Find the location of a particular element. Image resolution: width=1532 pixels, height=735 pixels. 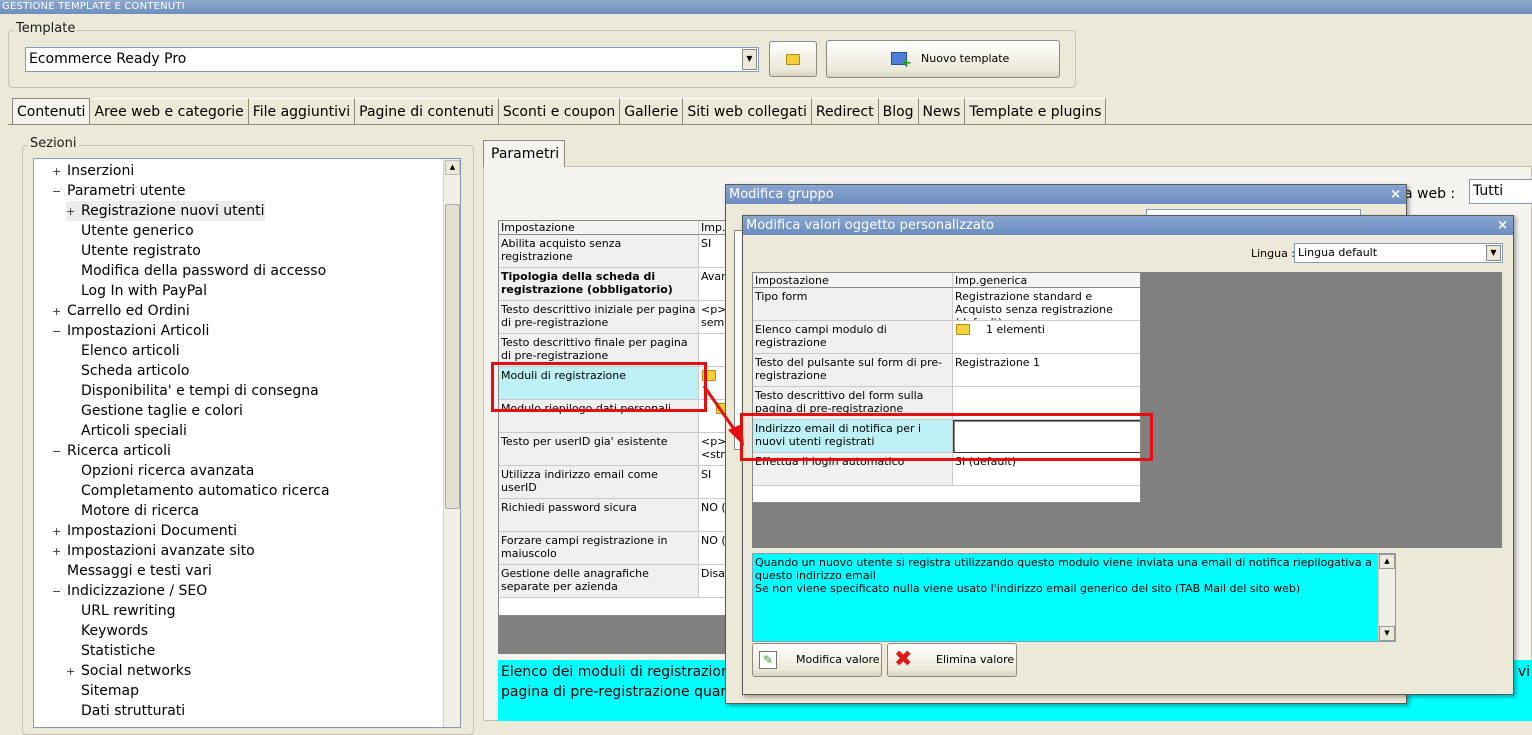

tree-item: Articoli speciali is located at coordinates (126, 431).